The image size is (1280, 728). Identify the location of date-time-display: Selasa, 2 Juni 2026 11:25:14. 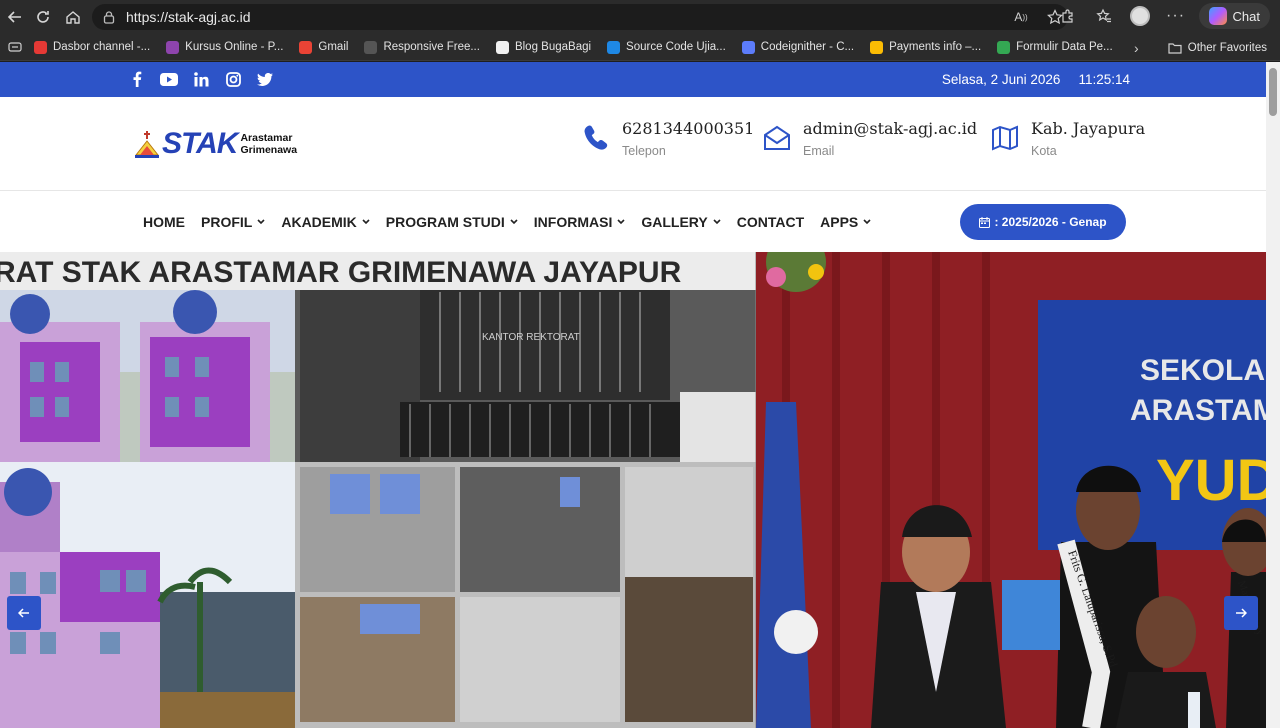
(1036, 79).